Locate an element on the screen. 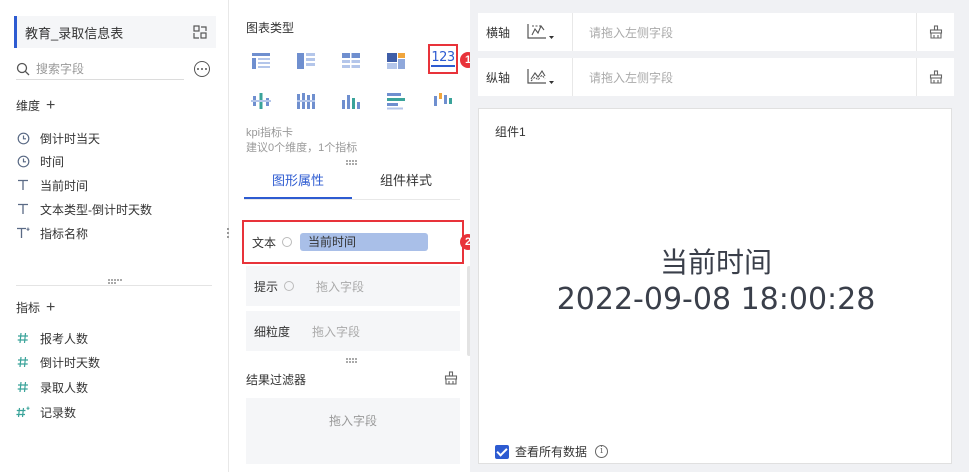 The height and width of the screenshot is (472, 969). dimension-item-label: 文本类型-倒计时天数 is located at coordinates (96, 209).